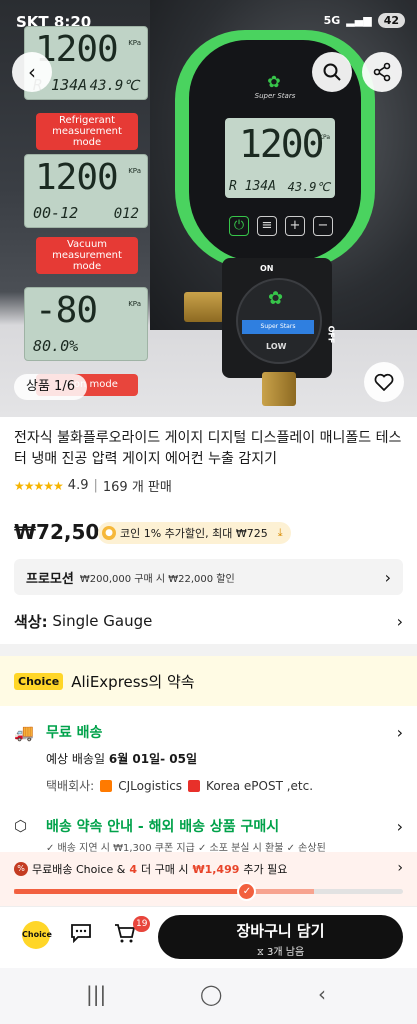 The image size is (417, 1024). What do you see at coordinates (308, 187) in the screenshot?
I see `gauge-temp: 43.9℃` at bounding box center [308, 187].